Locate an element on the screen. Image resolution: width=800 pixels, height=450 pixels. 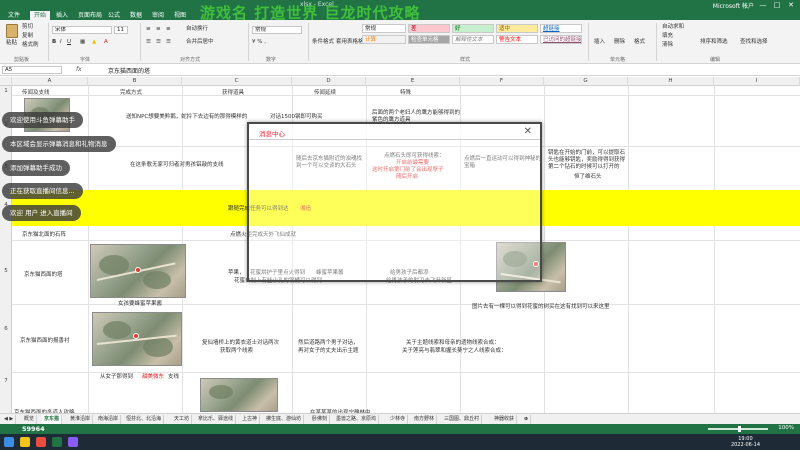
table-cell: 复仙墙桥上的黄衣道士对话两次 is located at coordinates (240, 342).